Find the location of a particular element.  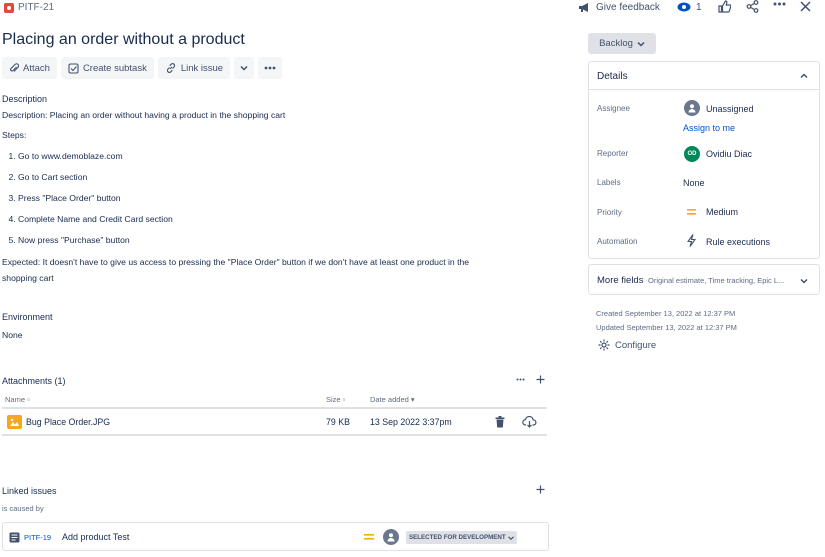

details-header: Details is located at coordinates (704, 76).